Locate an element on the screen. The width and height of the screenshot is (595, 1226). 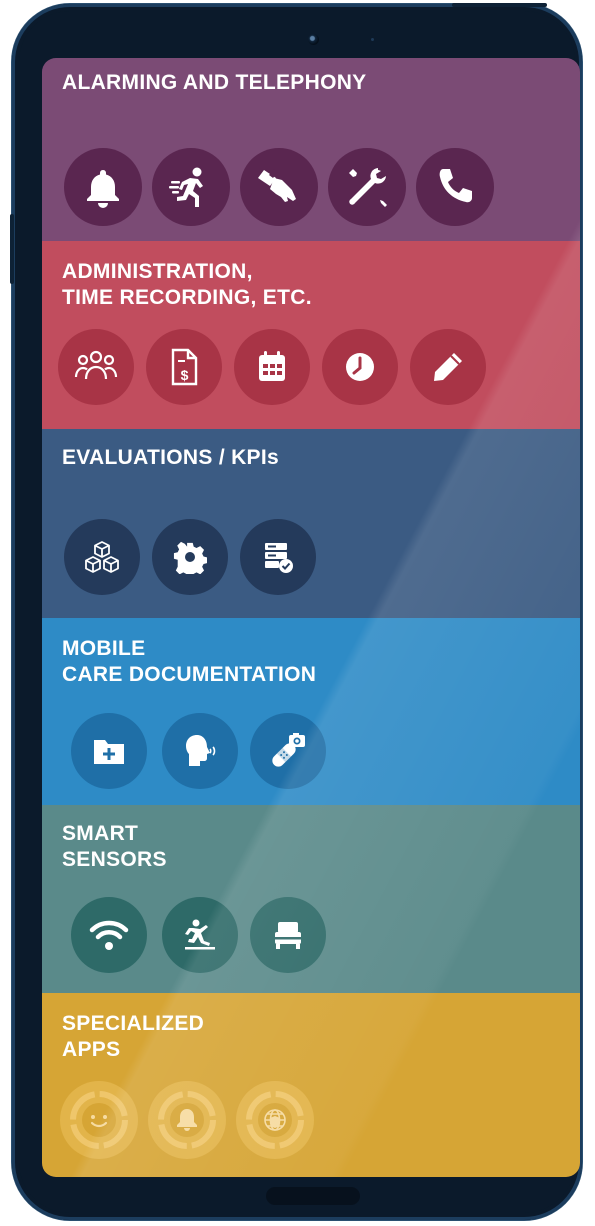
calendar-icon is located at coordinates (272, 367).